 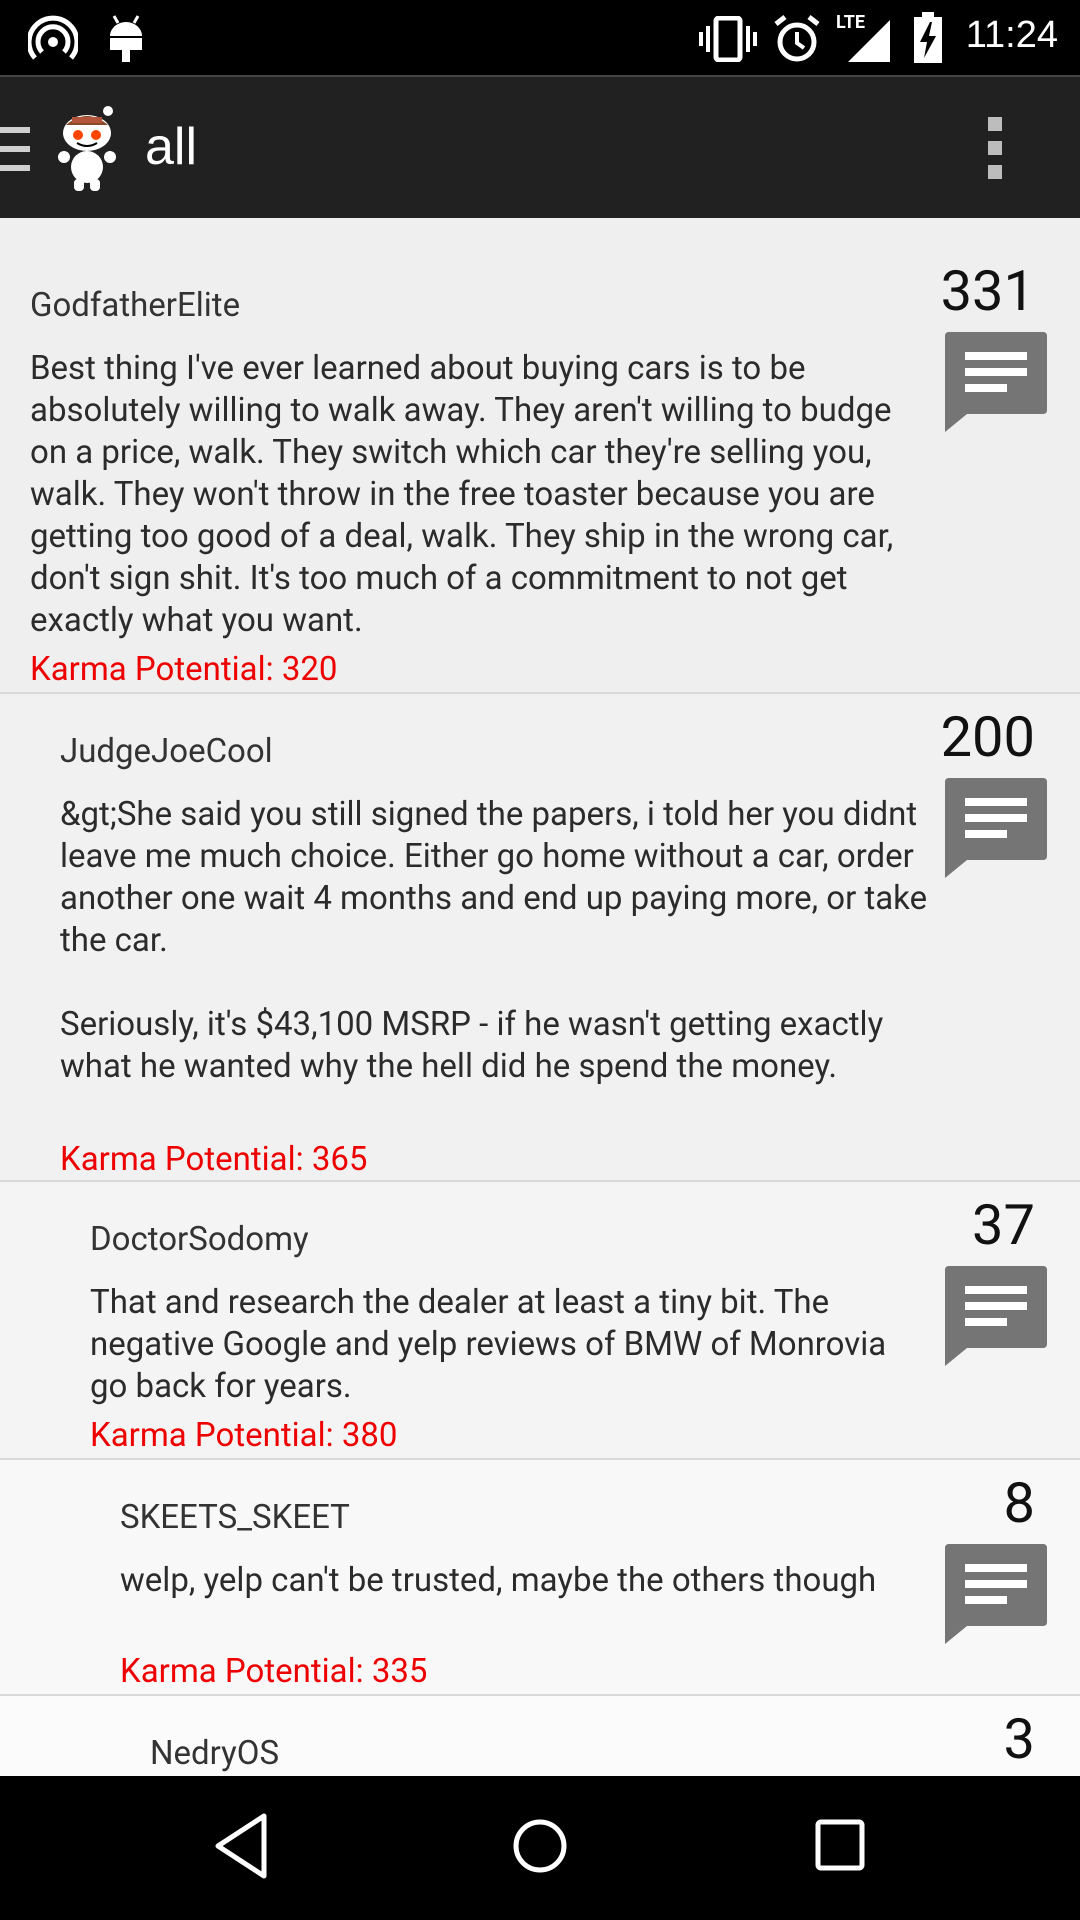 What do you see at coordinates (987, 291) in the screenshot?
I see `comment-score: 331` at bounding box center [987, 291].